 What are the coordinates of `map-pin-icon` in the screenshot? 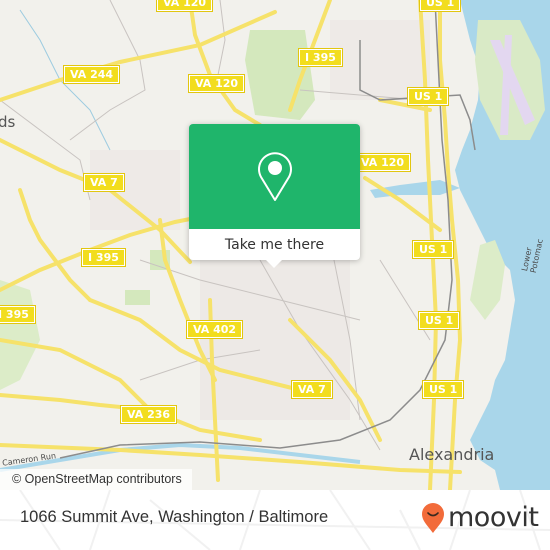 It's located at (274, 176).